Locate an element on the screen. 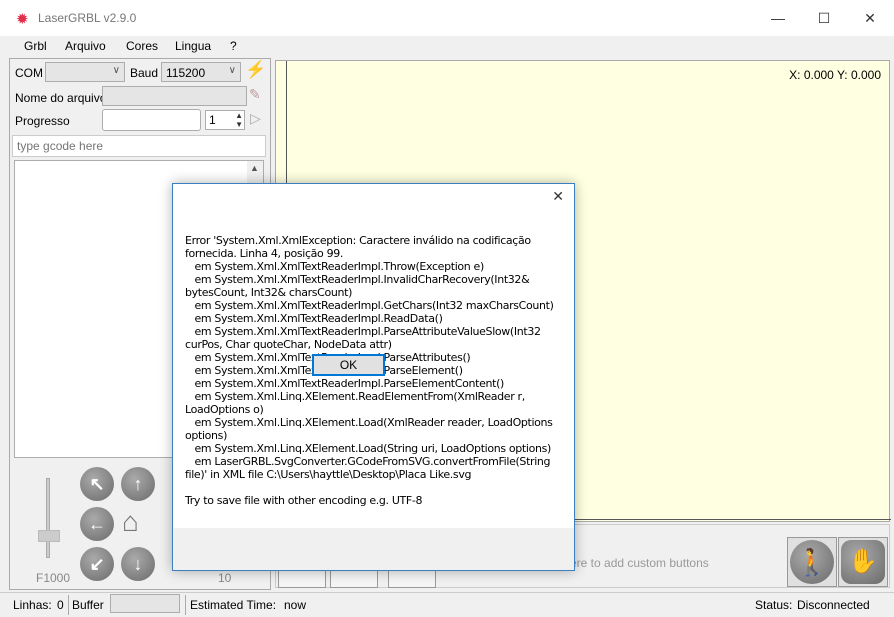  dialog-close-button: ✕ is located at coordinates (558, 196).